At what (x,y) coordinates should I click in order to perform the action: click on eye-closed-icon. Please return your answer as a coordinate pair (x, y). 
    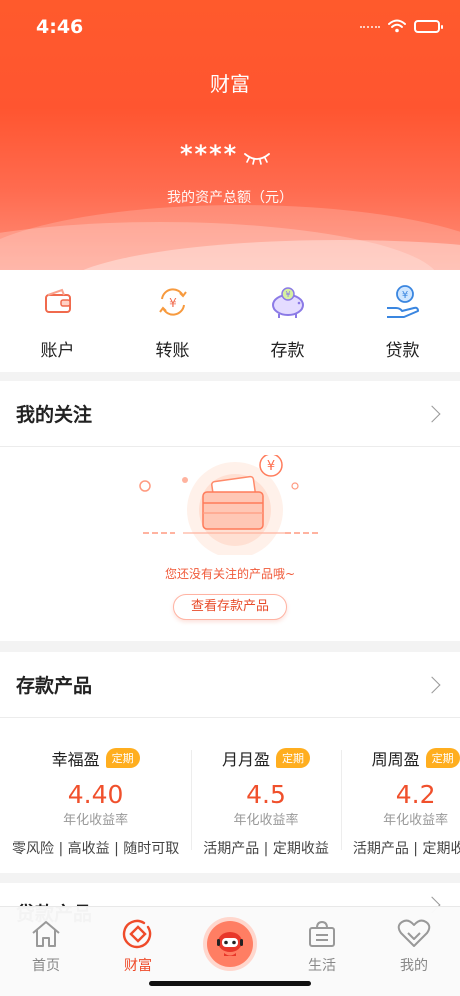
    Looking at the image, I should click on (257, 158).